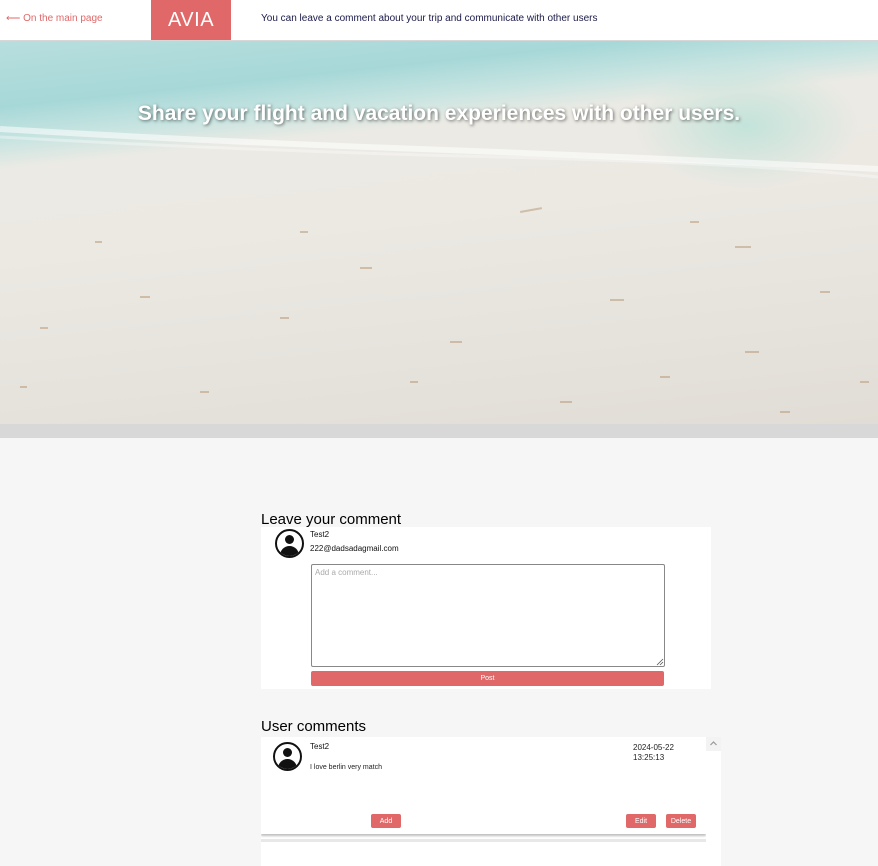 The width and height of the screenshot is (878, 866). Describe the element at coordinates (346, 767) in the screenshot. I see `comment-text: I love berlin very match` at that location.